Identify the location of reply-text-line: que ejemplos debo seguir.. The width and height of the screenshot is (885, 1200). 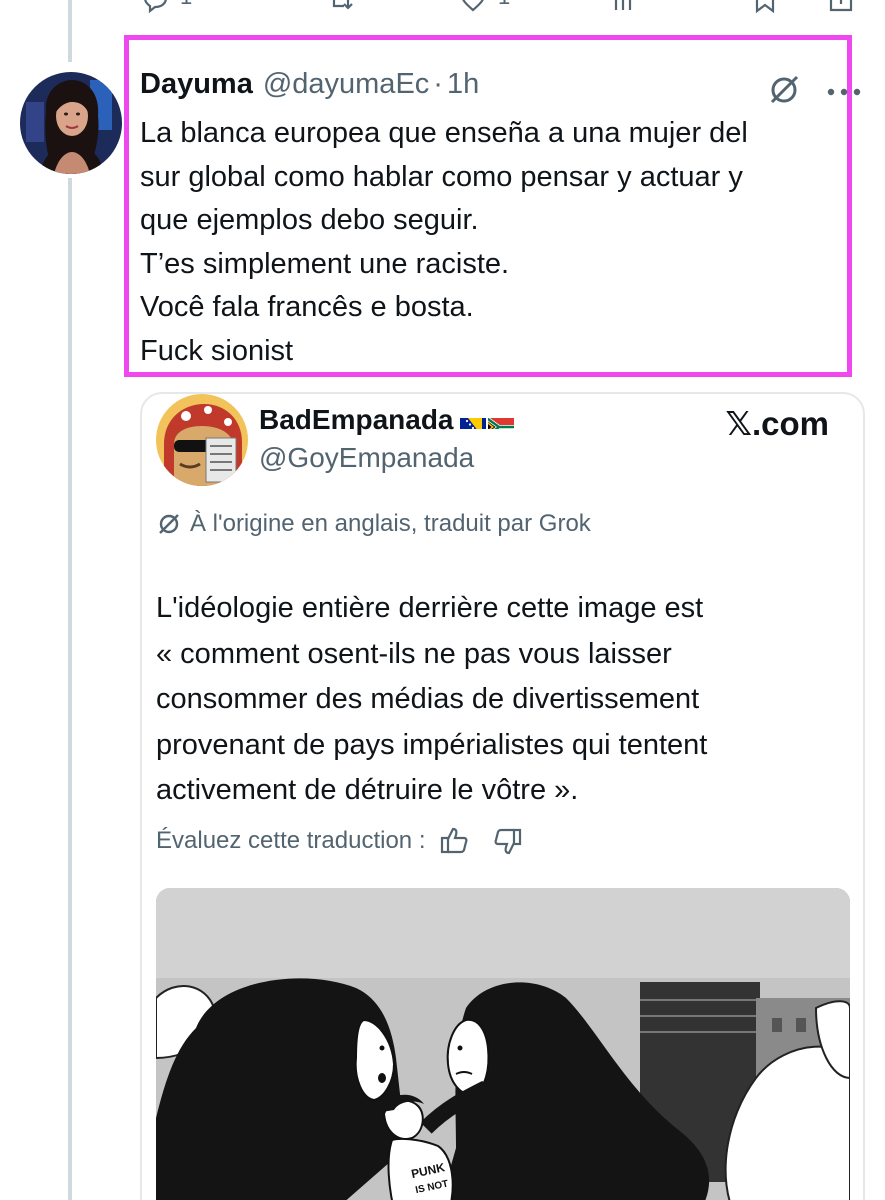
(309, 220).